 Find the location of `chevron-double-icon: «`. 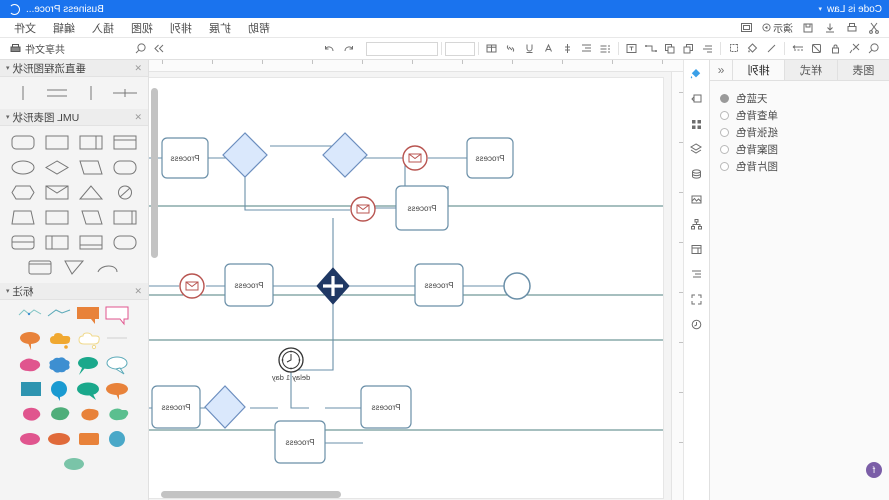

chevron-double-icon: « is located at coordinates (721, 70).